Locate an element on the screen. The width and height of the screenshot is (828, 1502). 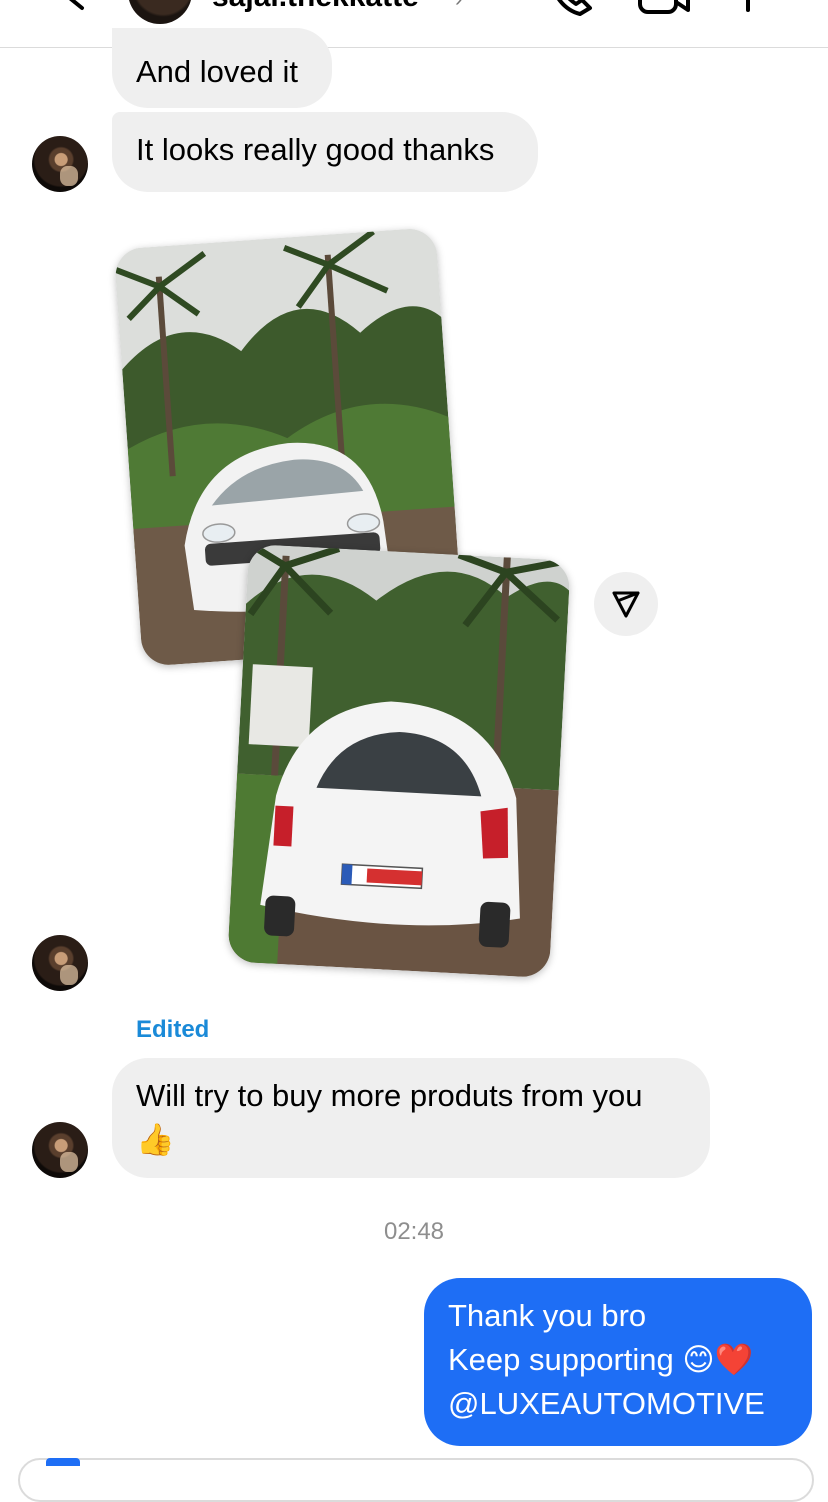
sent-text-line: Keep supporting 😊❤️ is located at coordinates (601, 1359).